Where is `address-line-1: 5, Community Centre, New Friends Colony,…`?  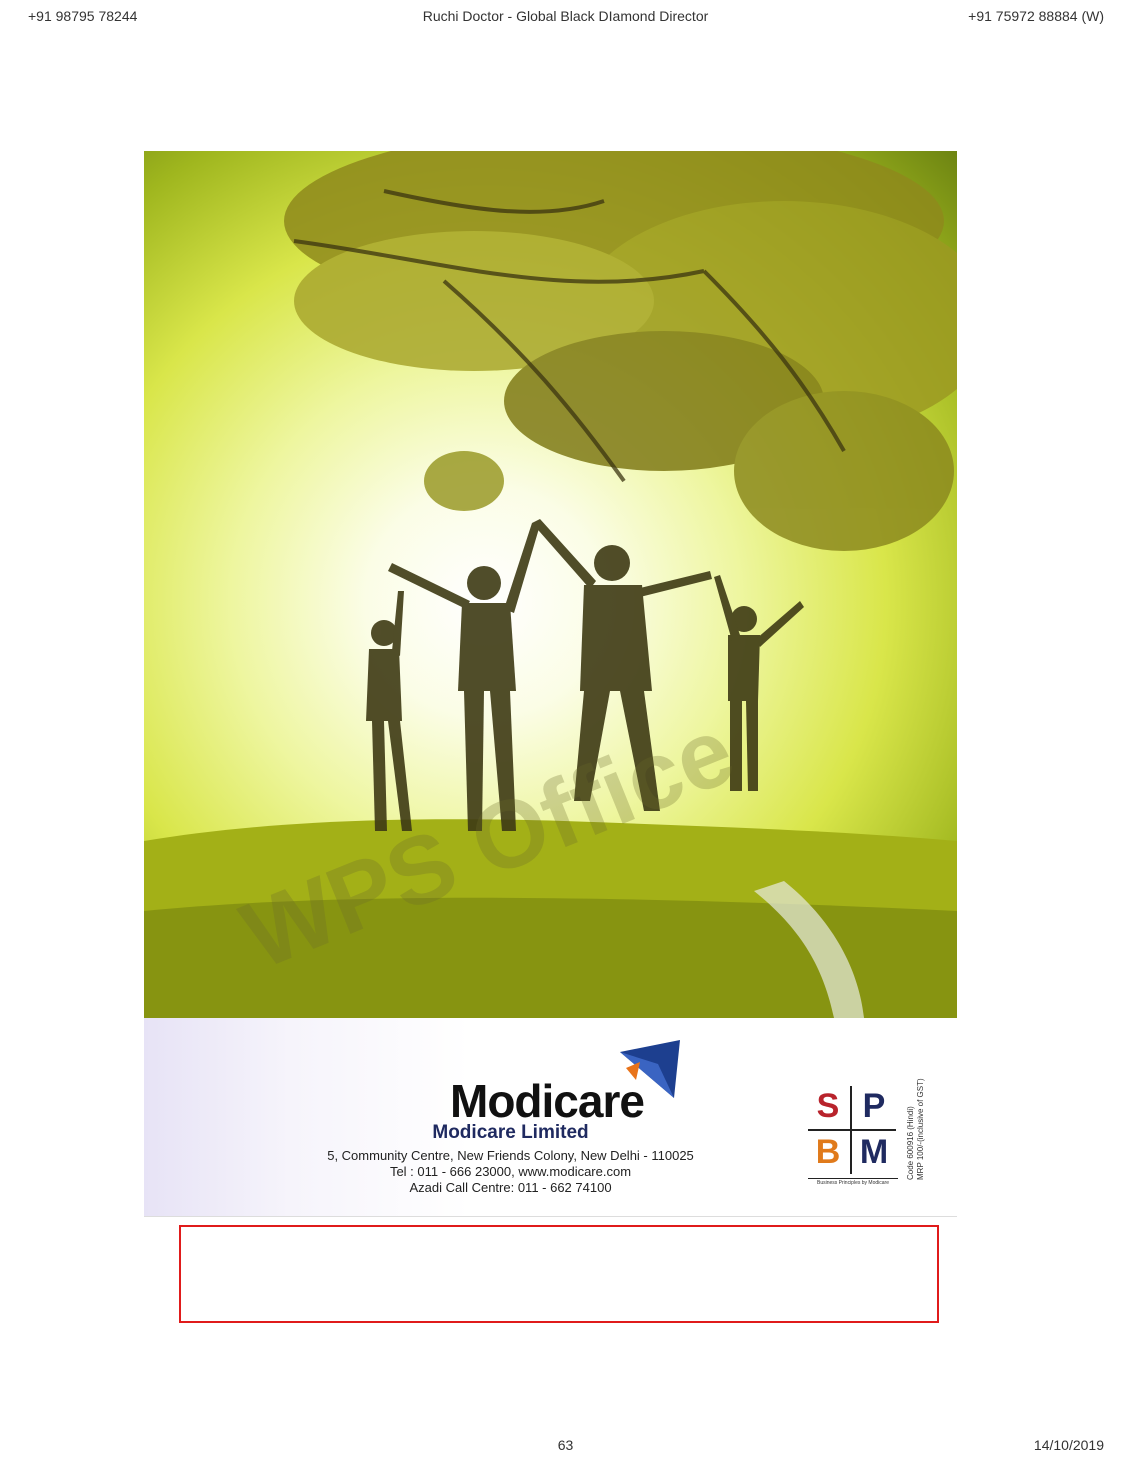
address-line-1: 5, Community Centre, New Friends Colony,… is located at coordinates (510, 1155).